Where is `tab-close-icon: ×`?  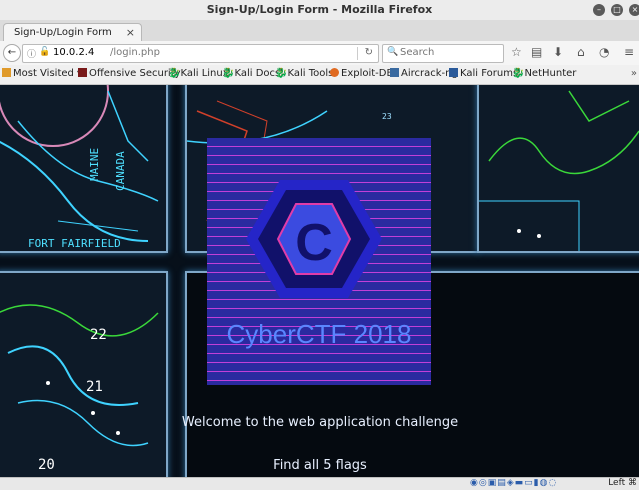 tab-close-icon: × is located at coordinates (130, 32).